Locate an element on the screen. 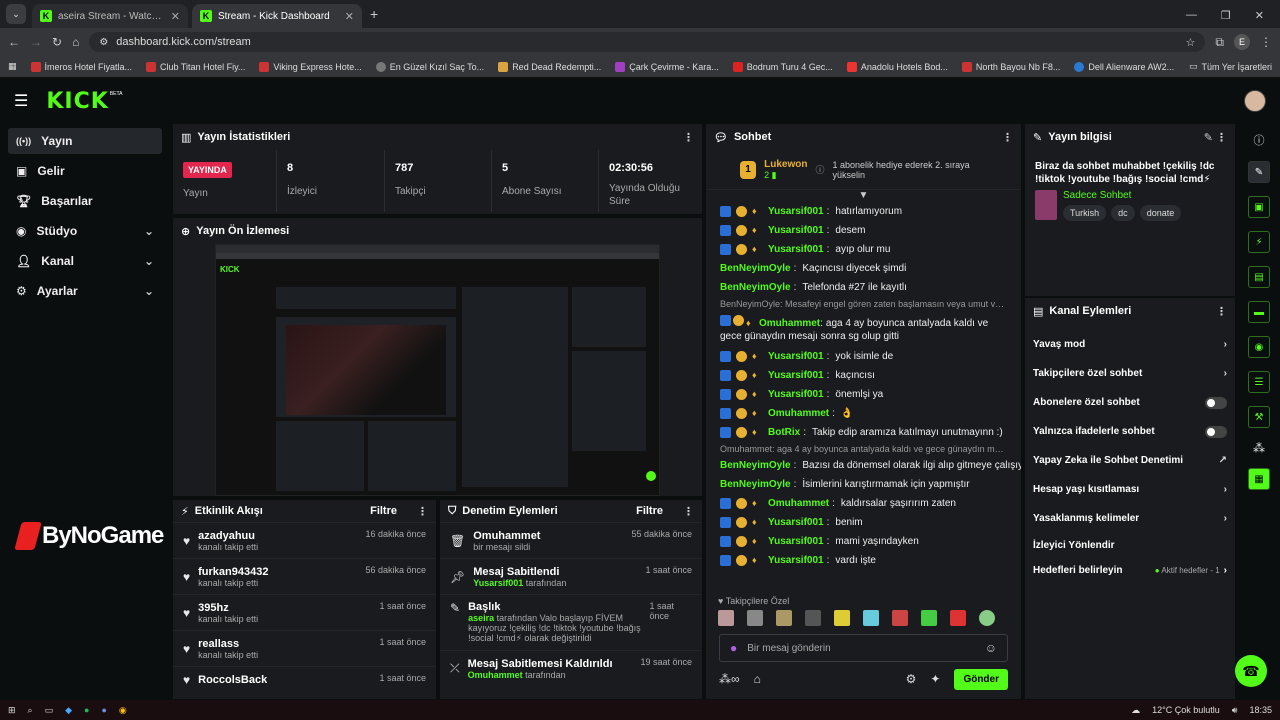 This screenshot has width=1280, height=720. send-button: Gönder is located at coordinates (981, 679).